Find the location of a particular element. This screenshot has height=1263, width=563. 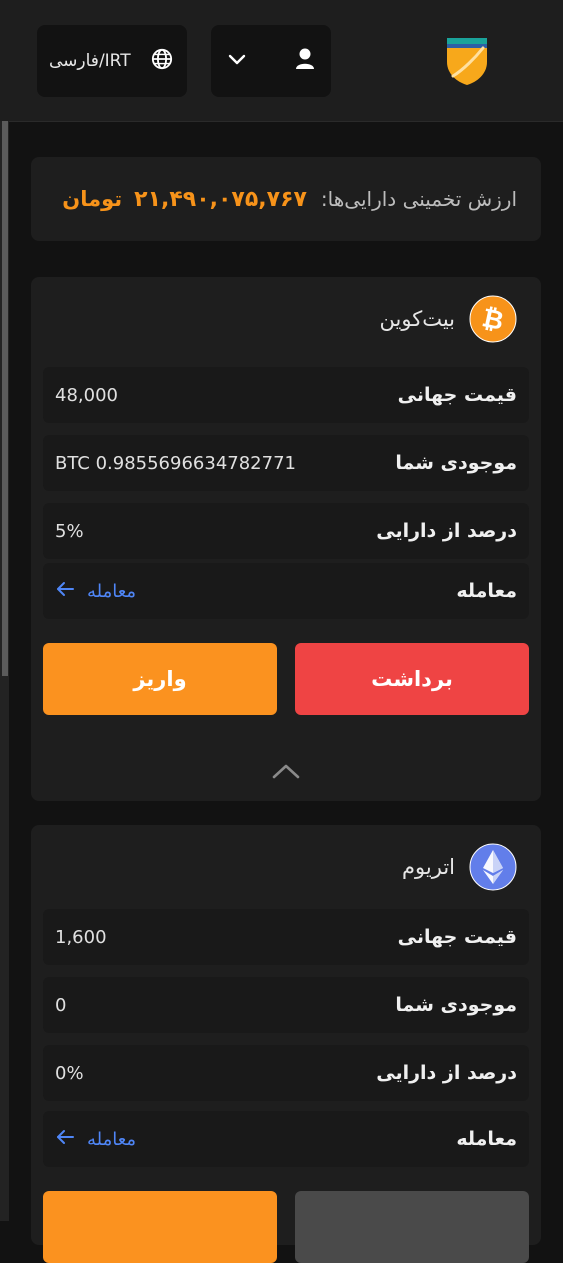

balance-value: BTC 0.9855696634782771 is located at coordinates (175, 463).